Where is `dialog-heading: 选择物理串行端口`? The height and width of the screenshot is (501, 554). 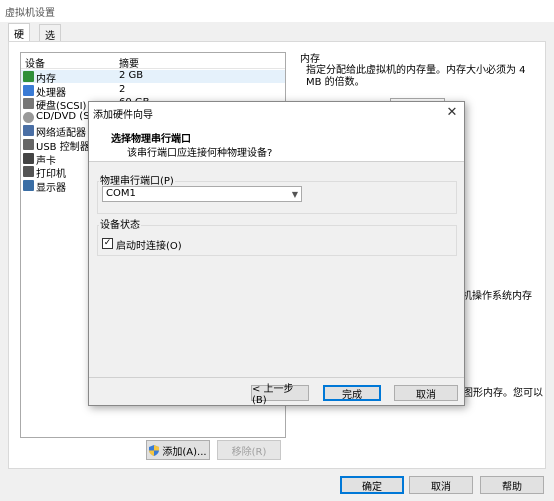 dialog-heading: 选择物理串行端口 is located at coordinates (151, 139).